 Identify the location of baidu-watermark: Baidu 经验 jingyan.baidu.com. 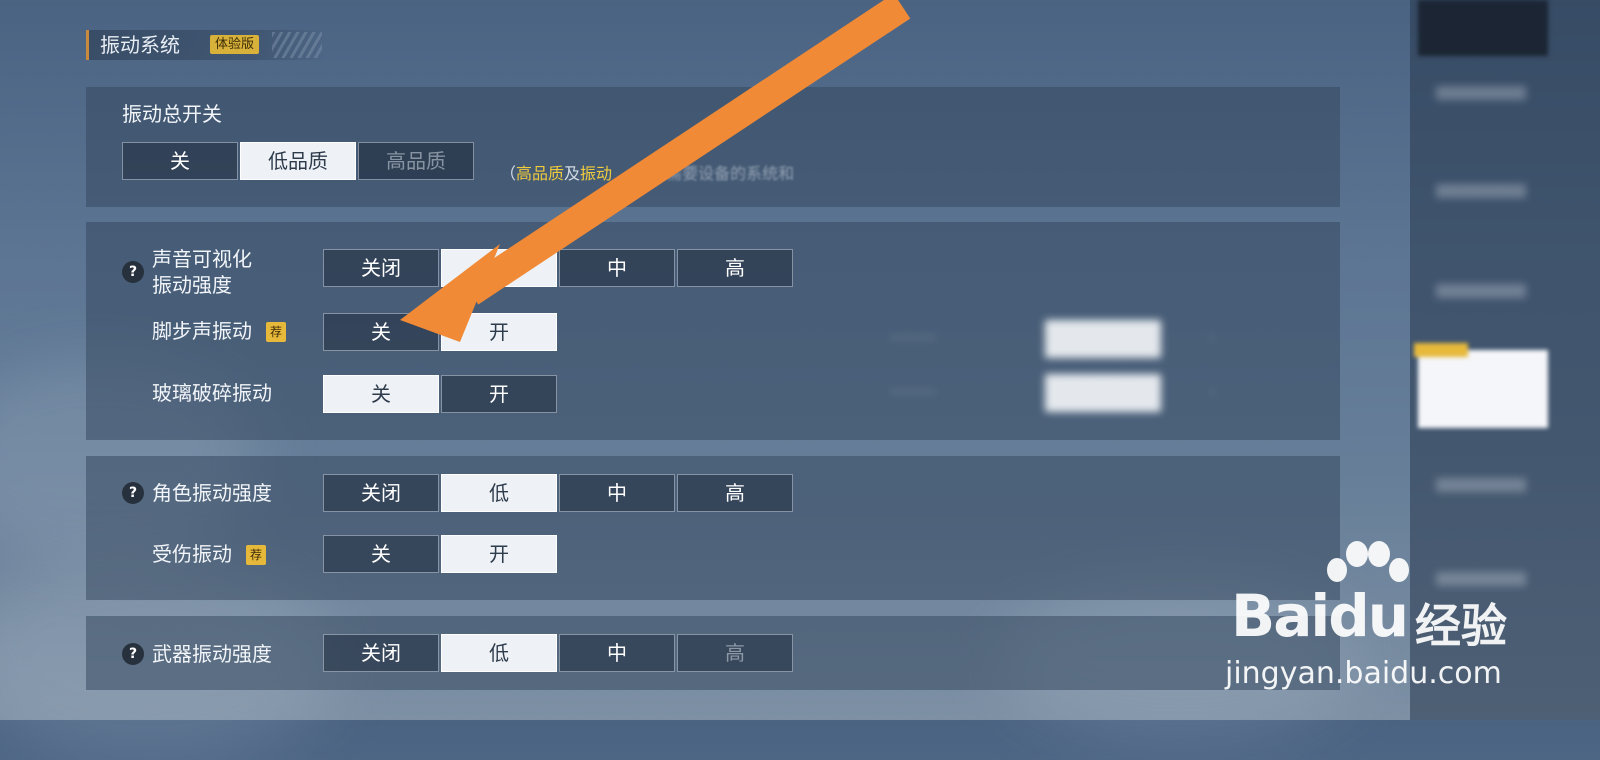
(1375, 619).